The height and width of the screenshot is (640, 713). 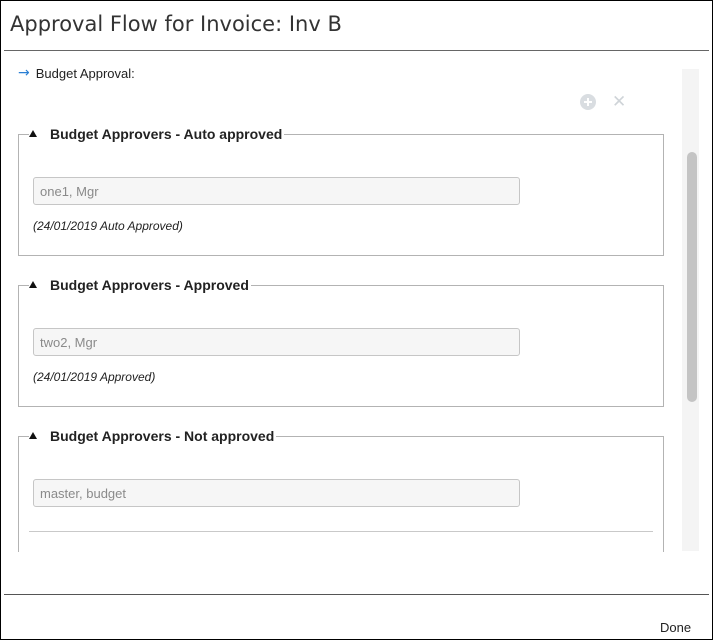 What do you see at coordinates (619, 102) in the screenshot?
I see `close-x-icon: ✕` at bounding box center [619, 102].